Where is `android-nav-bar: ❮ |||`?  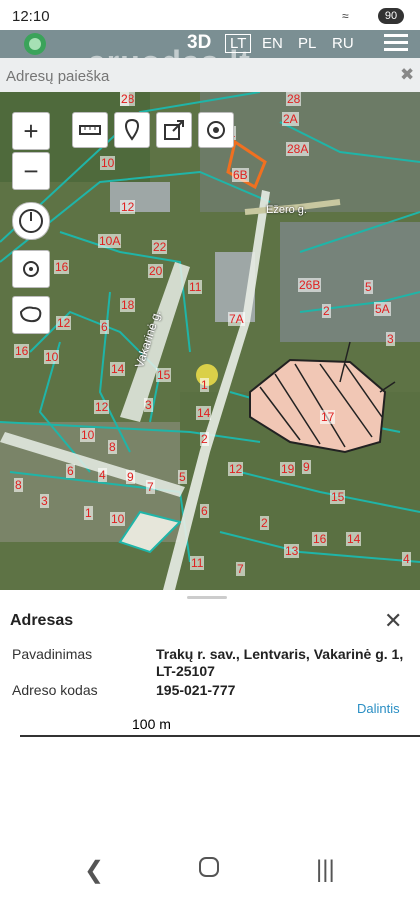
android-nav-bar: ❮ ||| is located at coordinates (210, 870).